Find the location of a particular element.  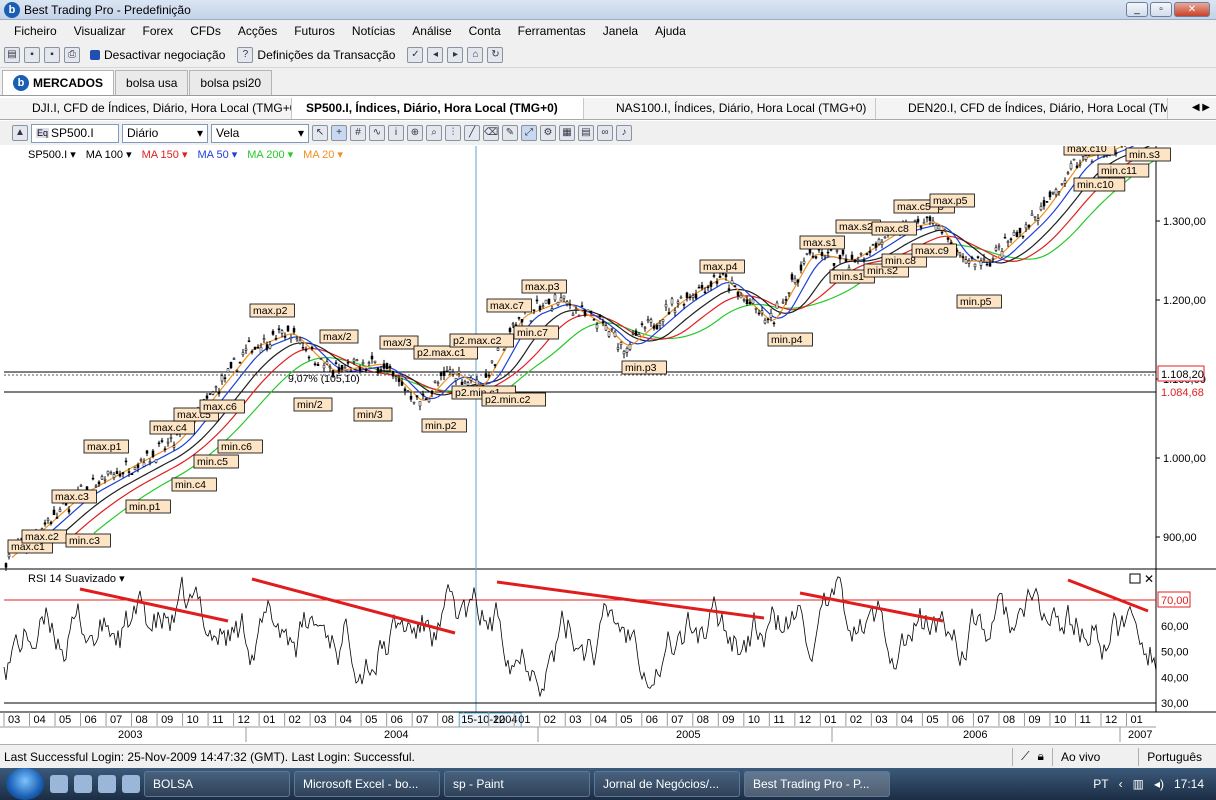

menu-ficheiro: Ficheiro is located at coordinates (38, 31).